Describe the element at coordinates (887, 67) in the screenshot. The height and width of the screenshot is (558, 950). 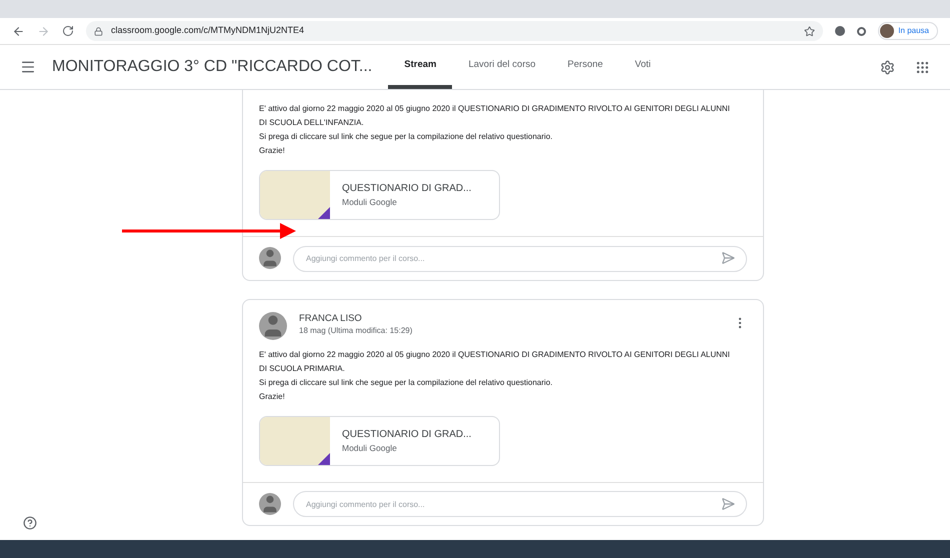
I see `settings-icon` at that location.